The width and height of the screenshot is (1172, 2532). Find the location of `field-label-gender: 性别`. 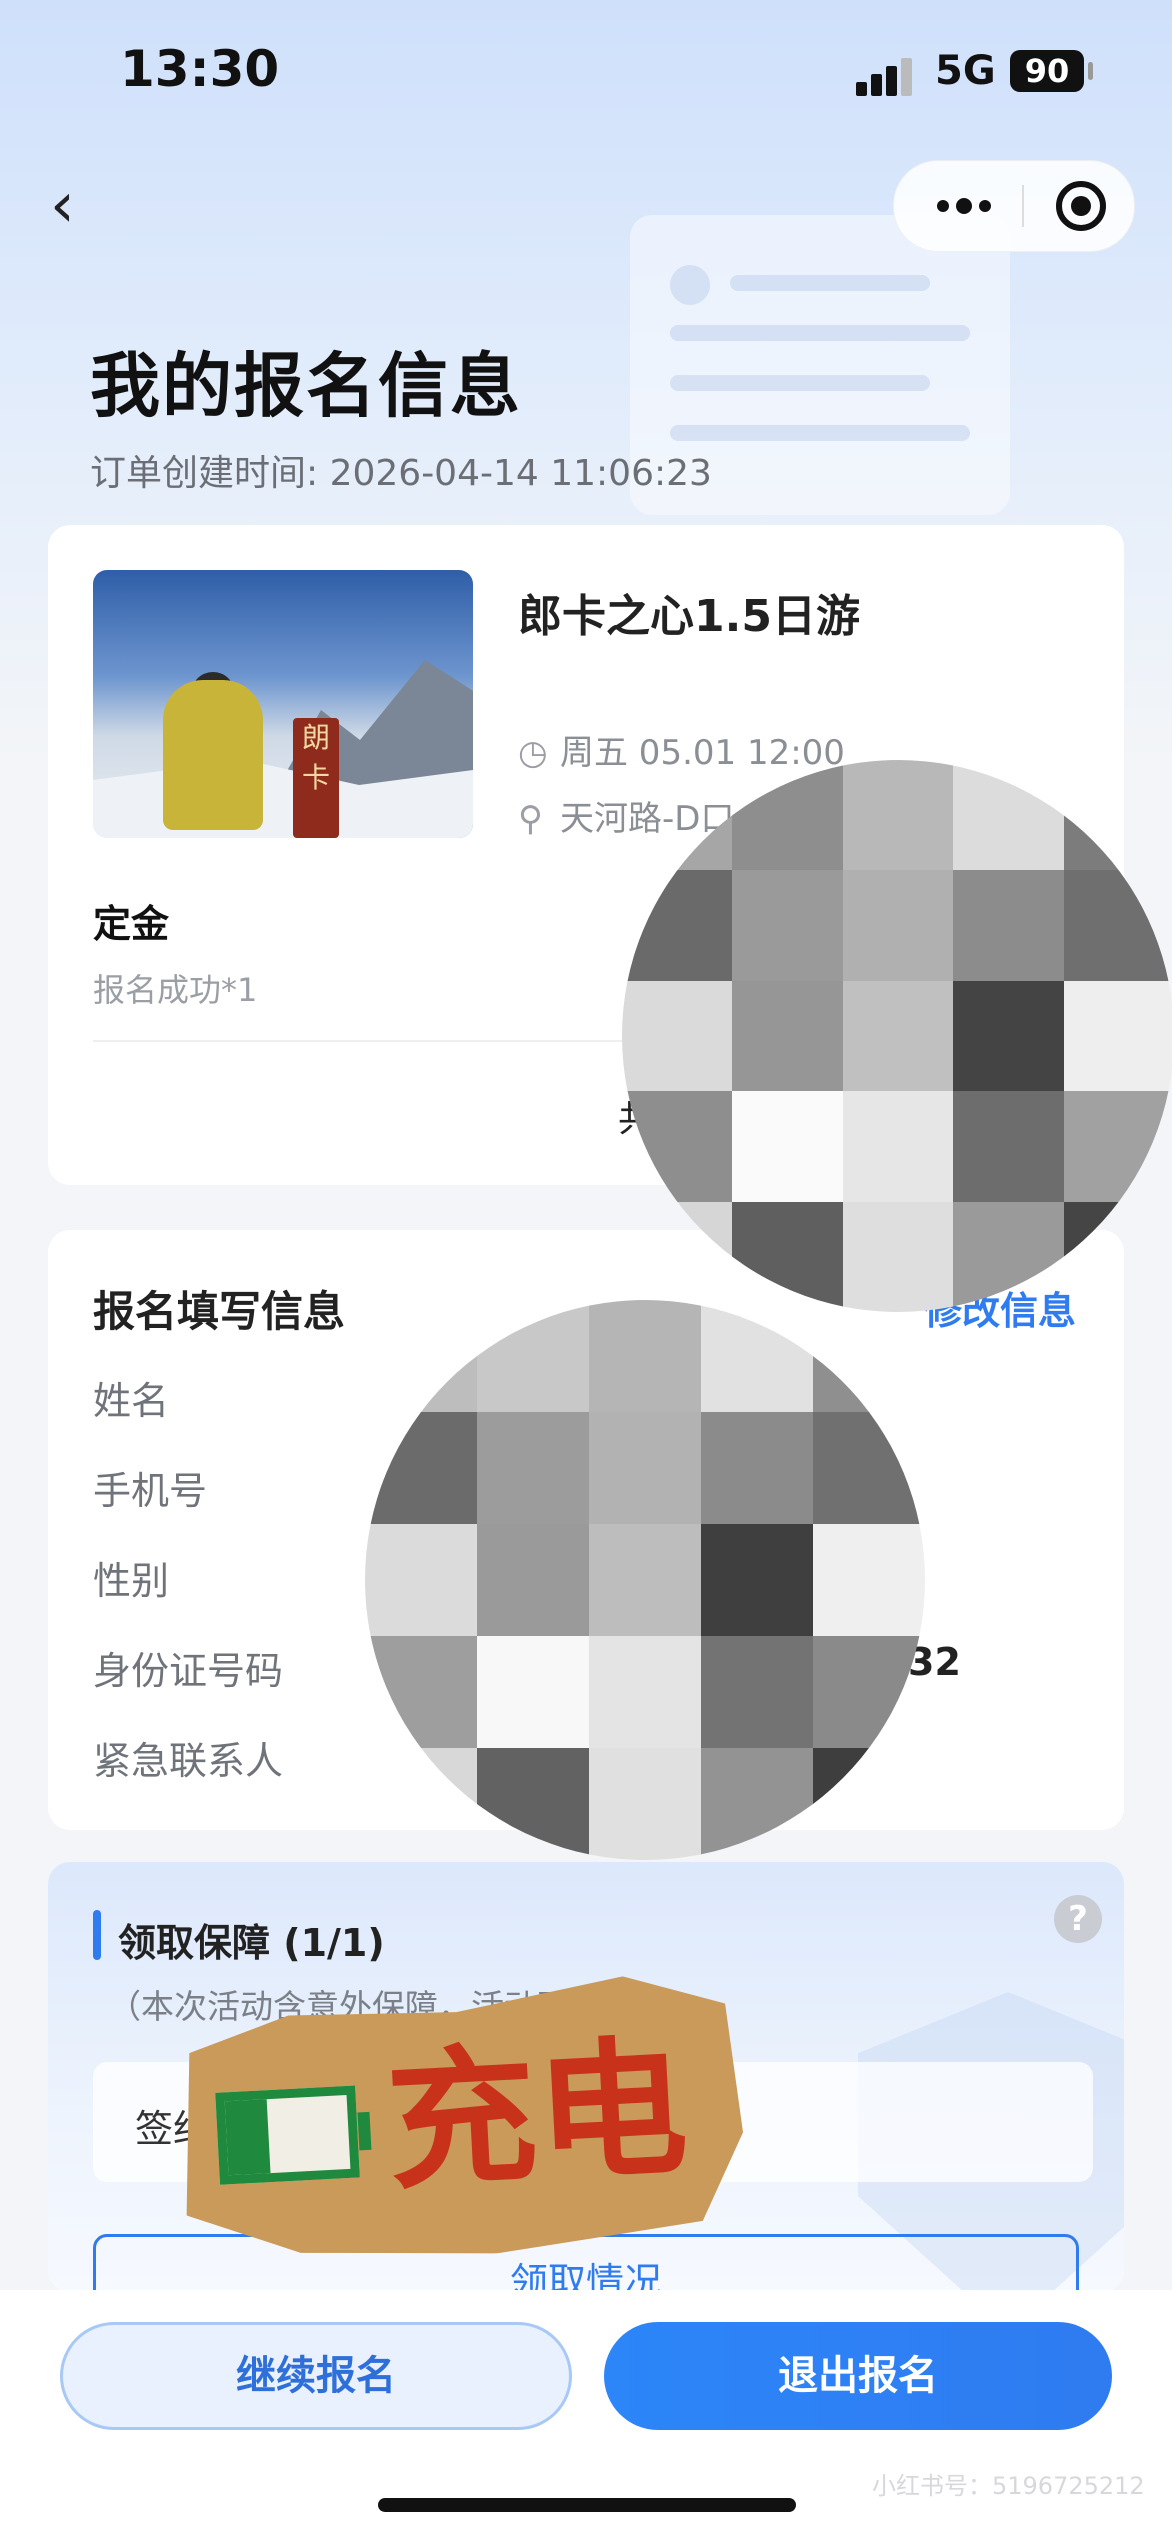

field-label-gender: 性别 is located at coordinates (131, 1581).